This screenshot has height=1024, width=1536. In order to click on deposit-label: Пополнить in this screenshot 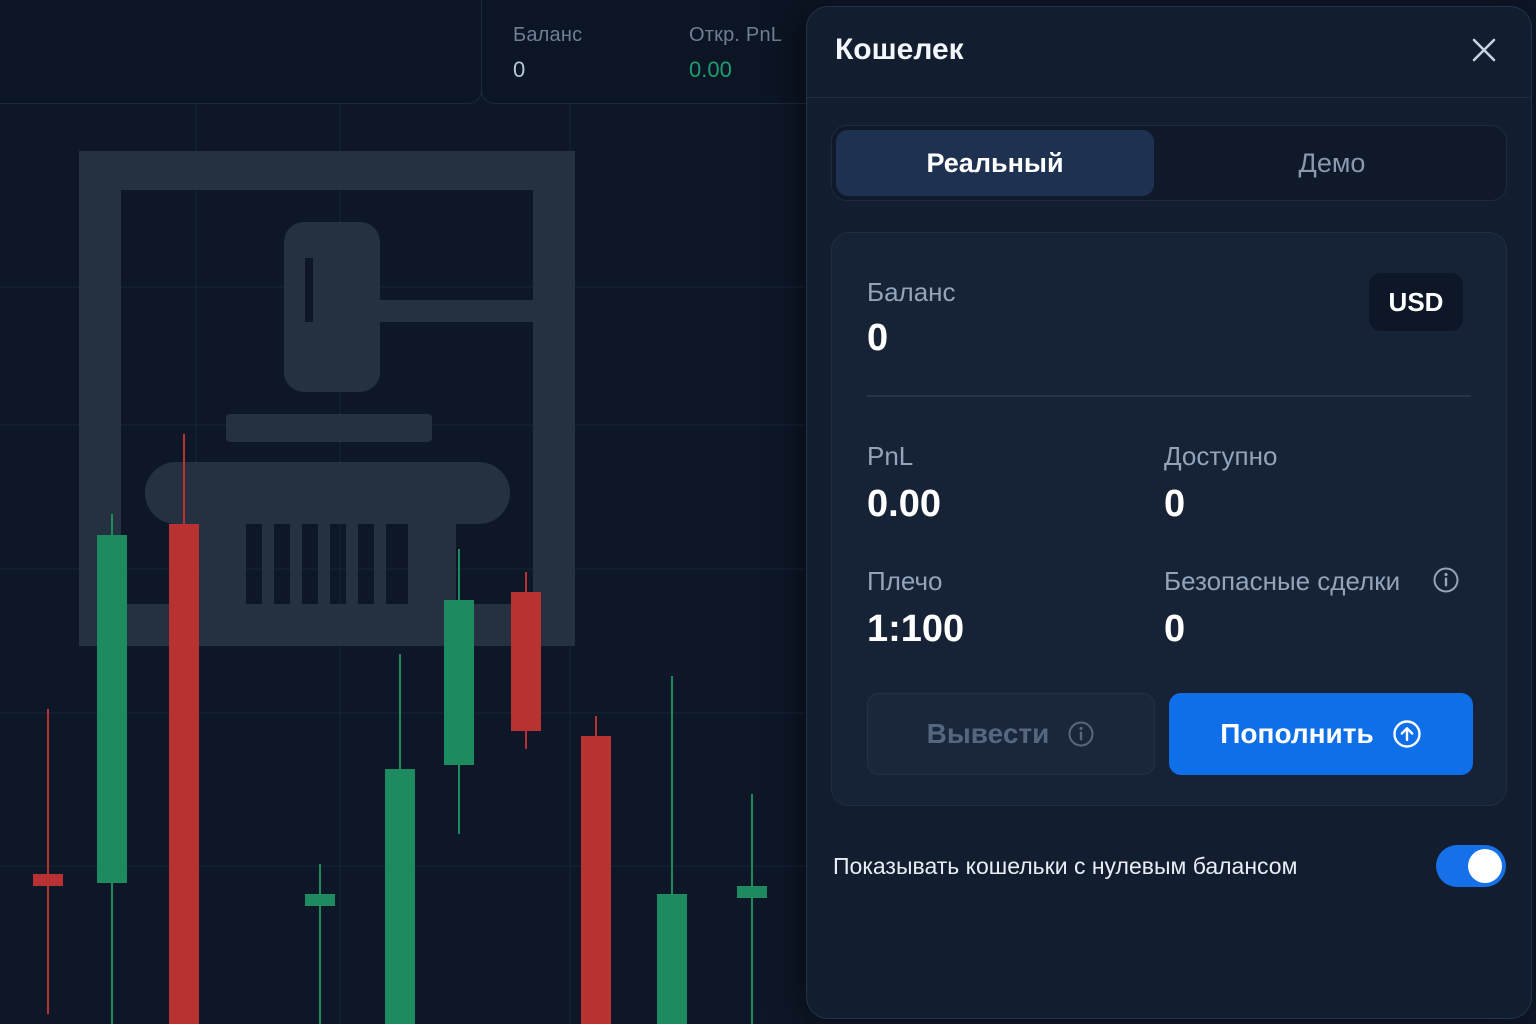, I will do `click(1297, 733)`.